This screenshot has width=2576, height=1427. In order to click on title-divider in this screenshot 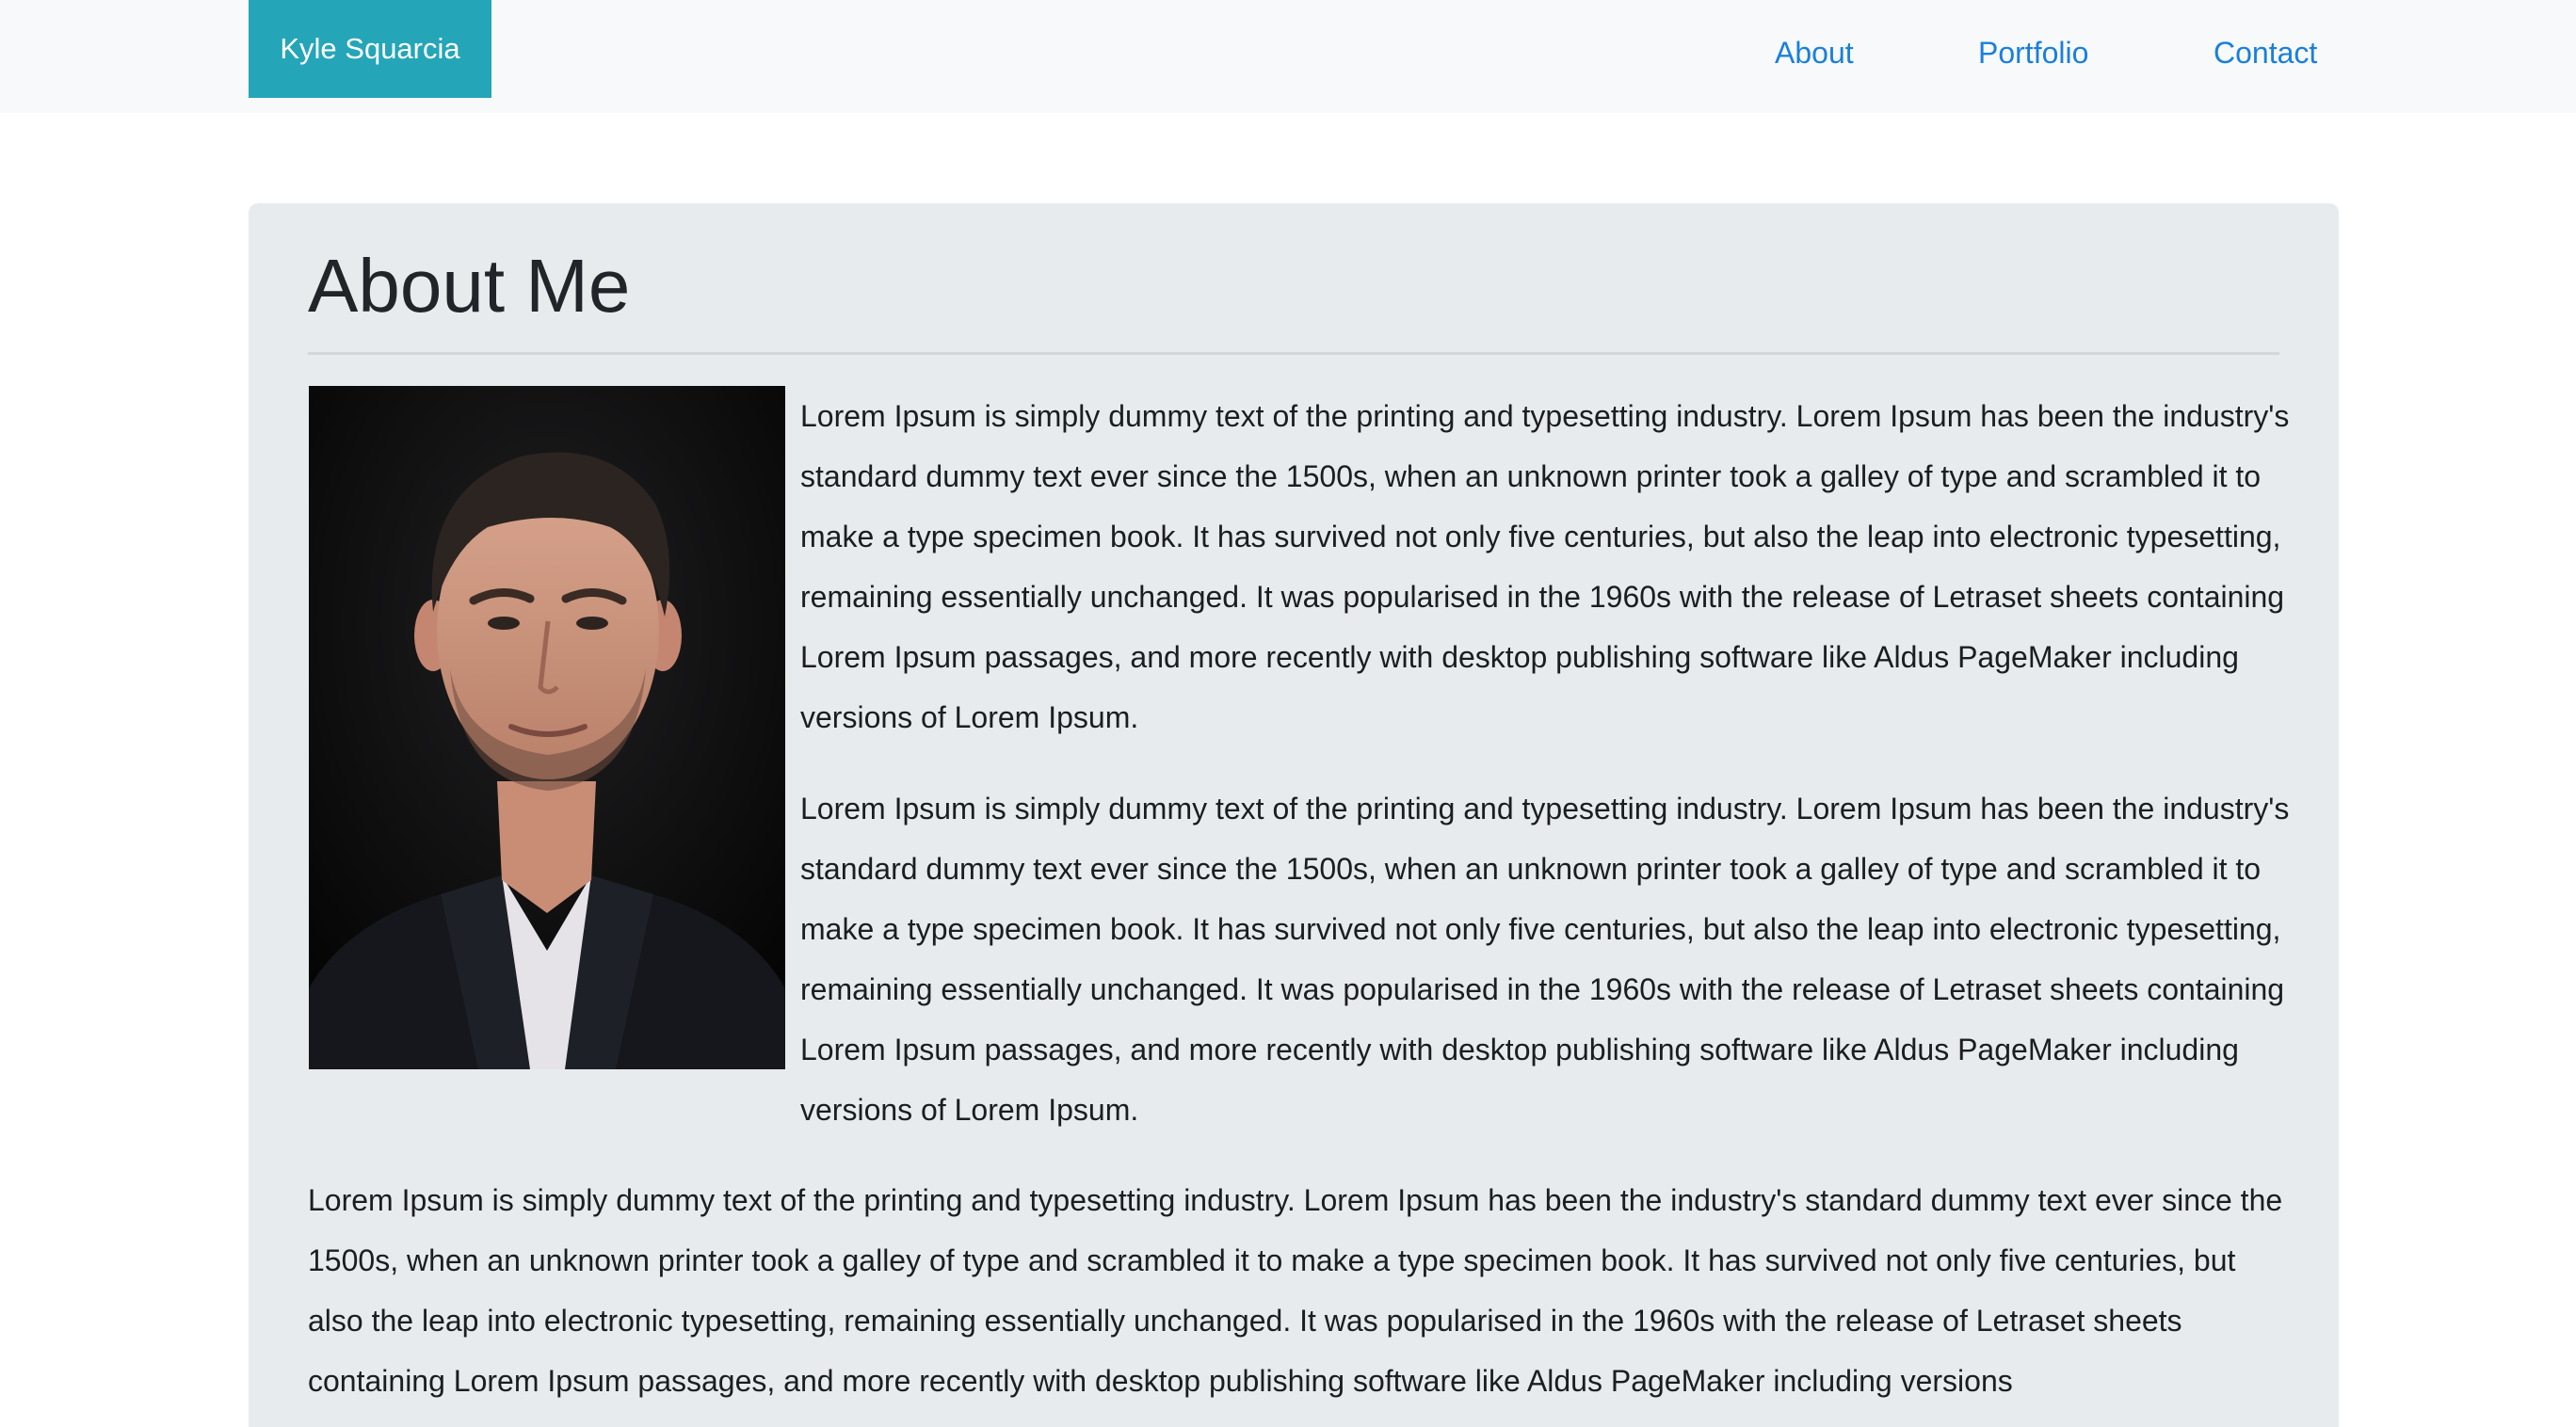, I will do `click(1293, 353)`.